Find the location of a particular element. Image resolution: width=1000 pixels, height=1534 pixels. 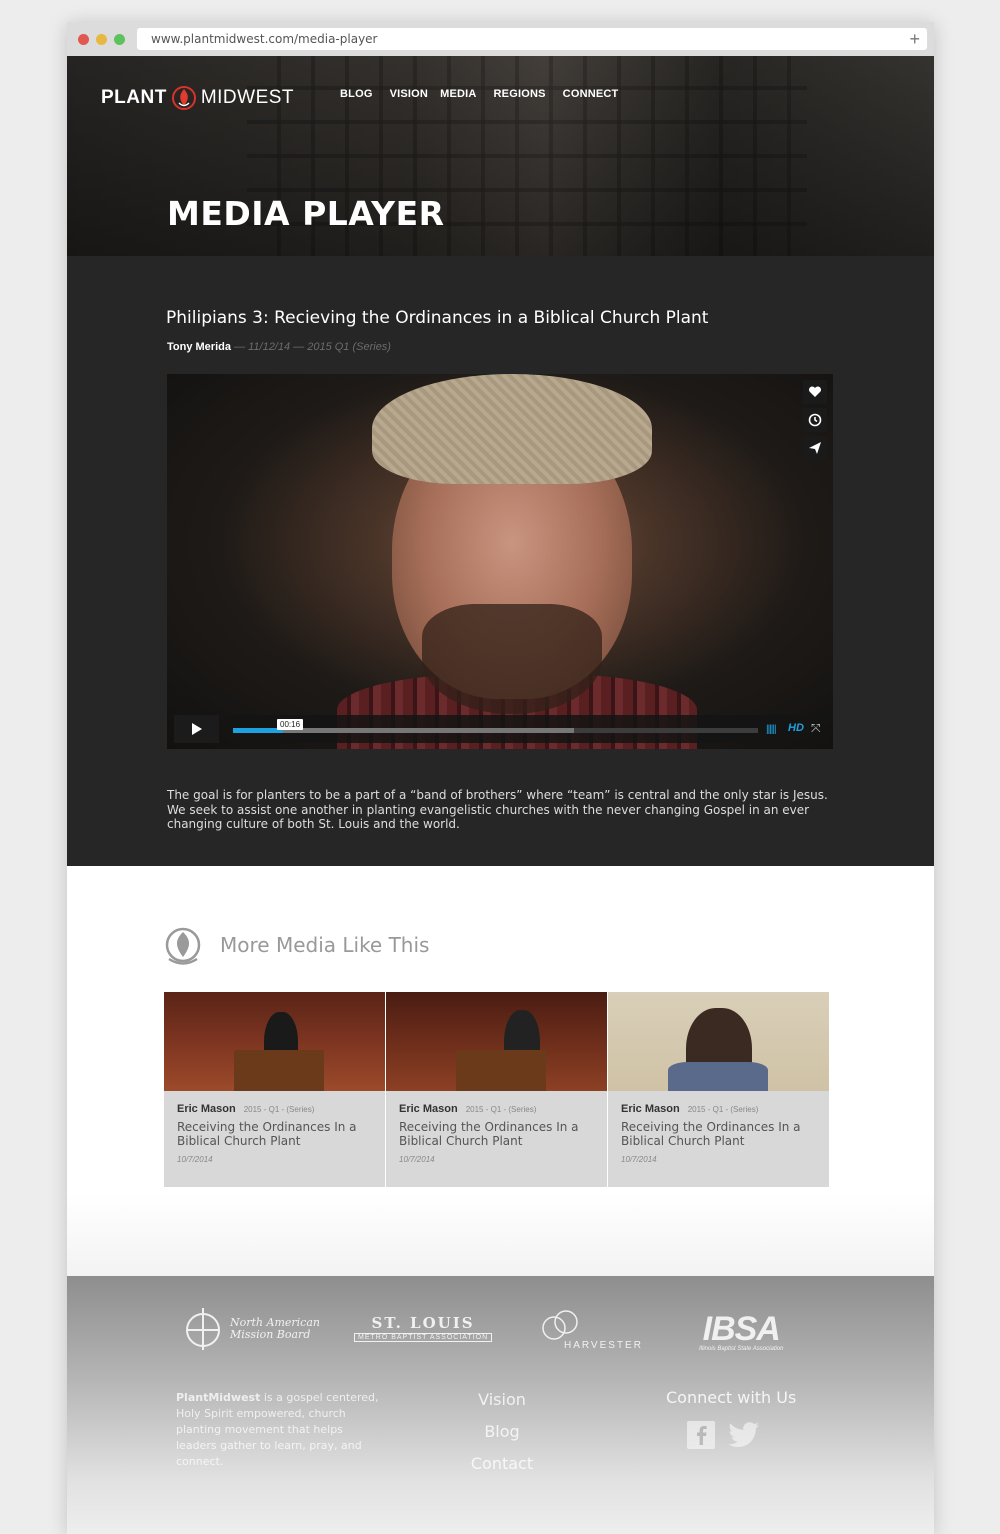

nav-vision: VISION is located at coordinates (409, 94).